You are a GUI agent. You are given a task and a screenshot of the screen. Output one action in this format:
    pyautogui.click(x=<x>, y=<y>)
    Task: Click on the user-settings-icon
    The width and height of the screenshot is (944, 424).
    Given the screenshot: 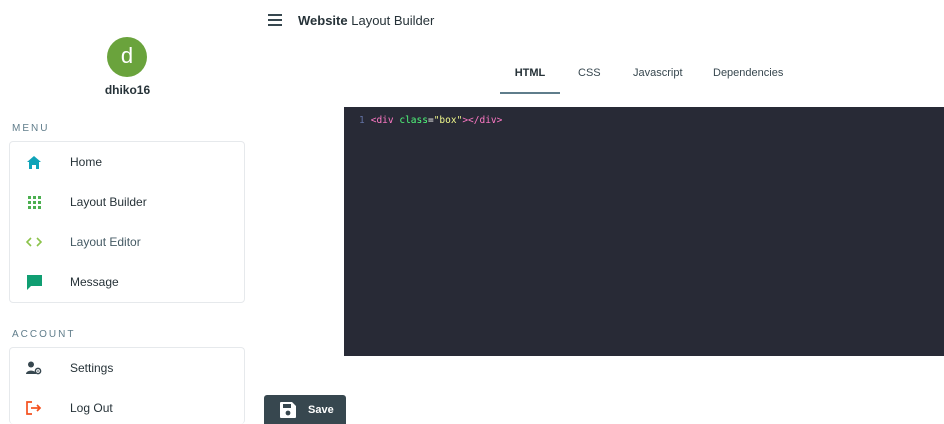 What is the action you would take?
    pyautogui.click(x=34, y=368)
    